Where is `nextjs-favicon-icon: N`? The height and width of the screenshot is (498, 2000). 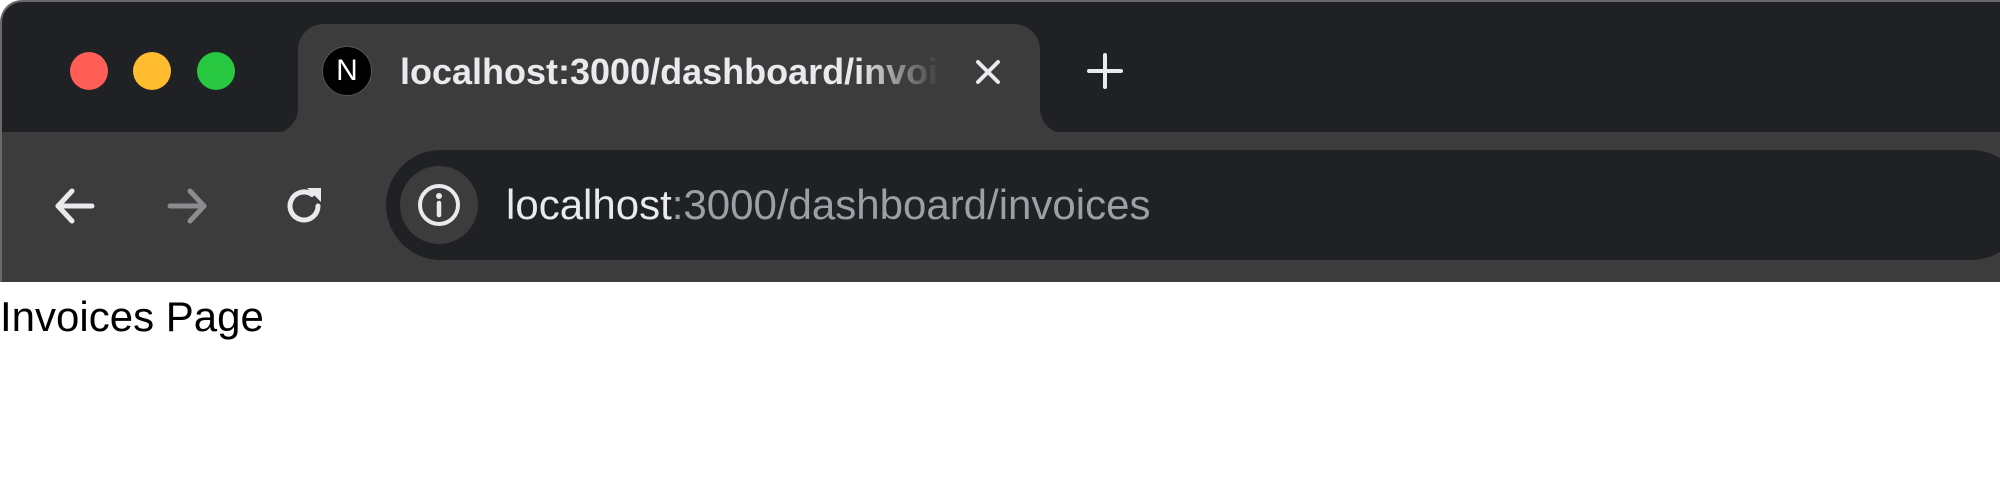 nextjs-favicon-icon: N is located at coordinates (347, 71).